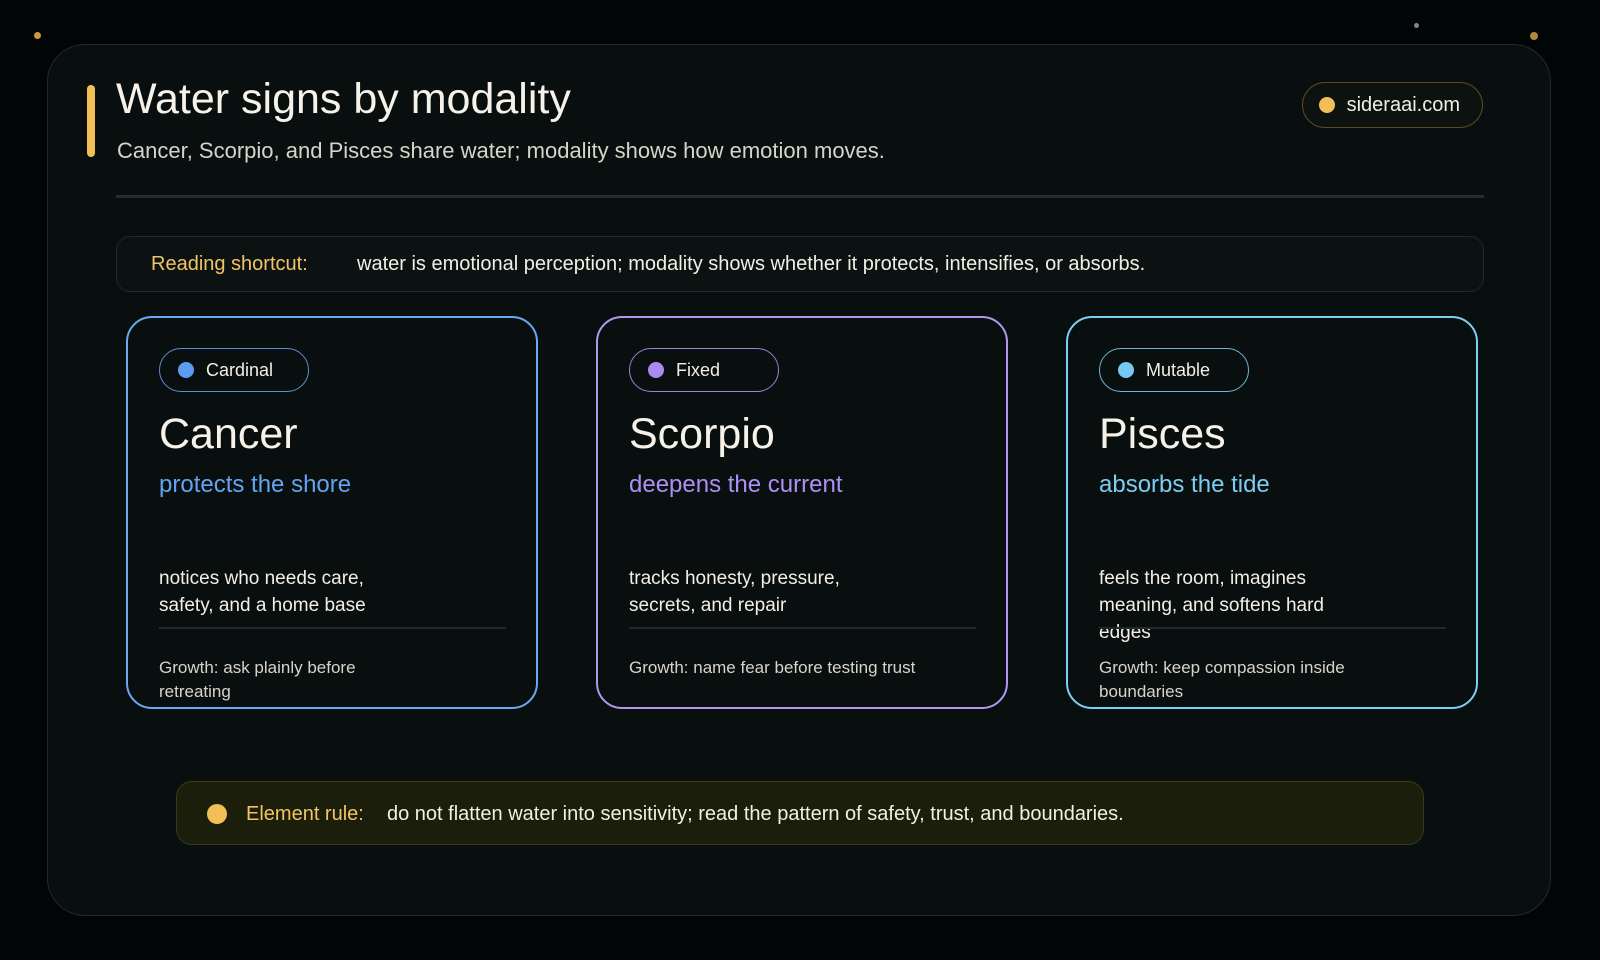 Image resolution: width=1600 pixels, height=960 pixels. What do you see at coordinates (343, 99) in the screenshot?
I see `page-title: Water signs by modality` at bounding box center [343, 99].